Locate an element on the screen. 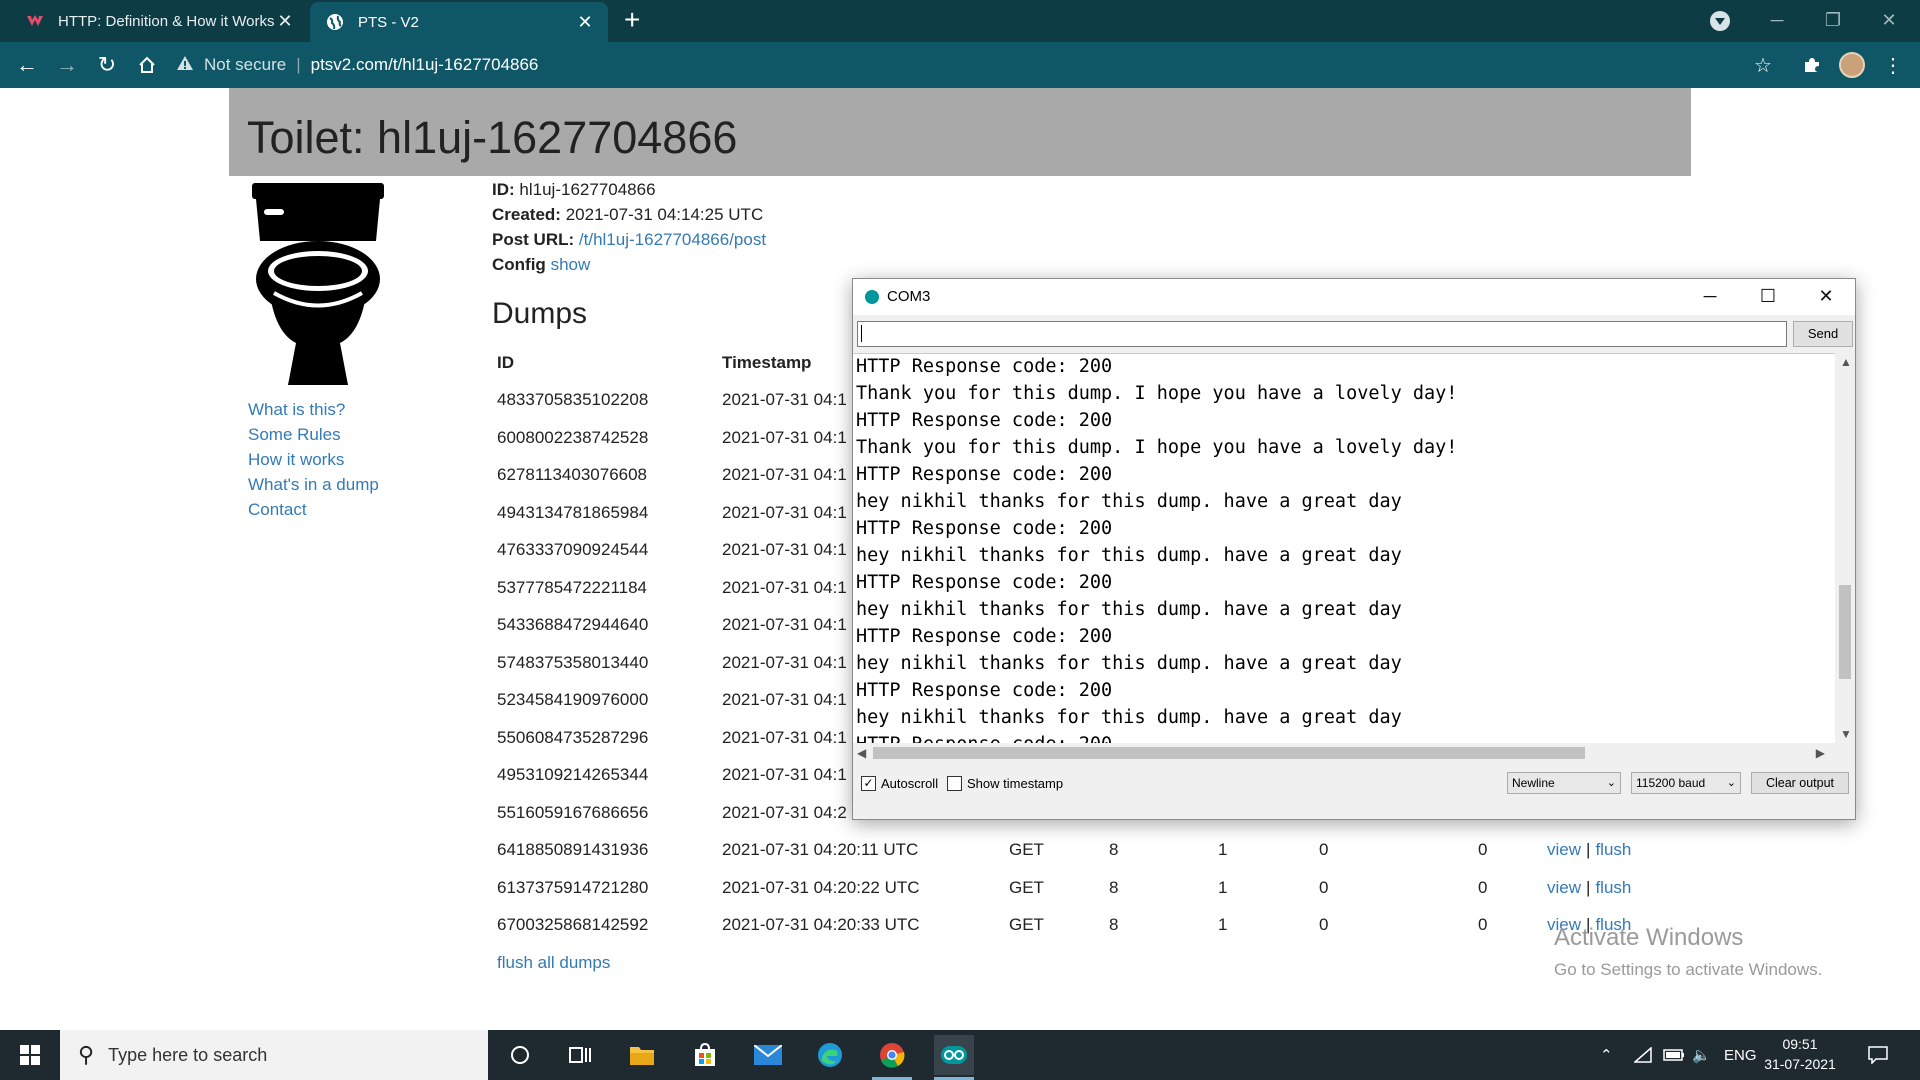 The image size is (1920, 1080). cell-timestamp: 2021-07-31 04:20:22 UTC is located at coordinates (821, 887).